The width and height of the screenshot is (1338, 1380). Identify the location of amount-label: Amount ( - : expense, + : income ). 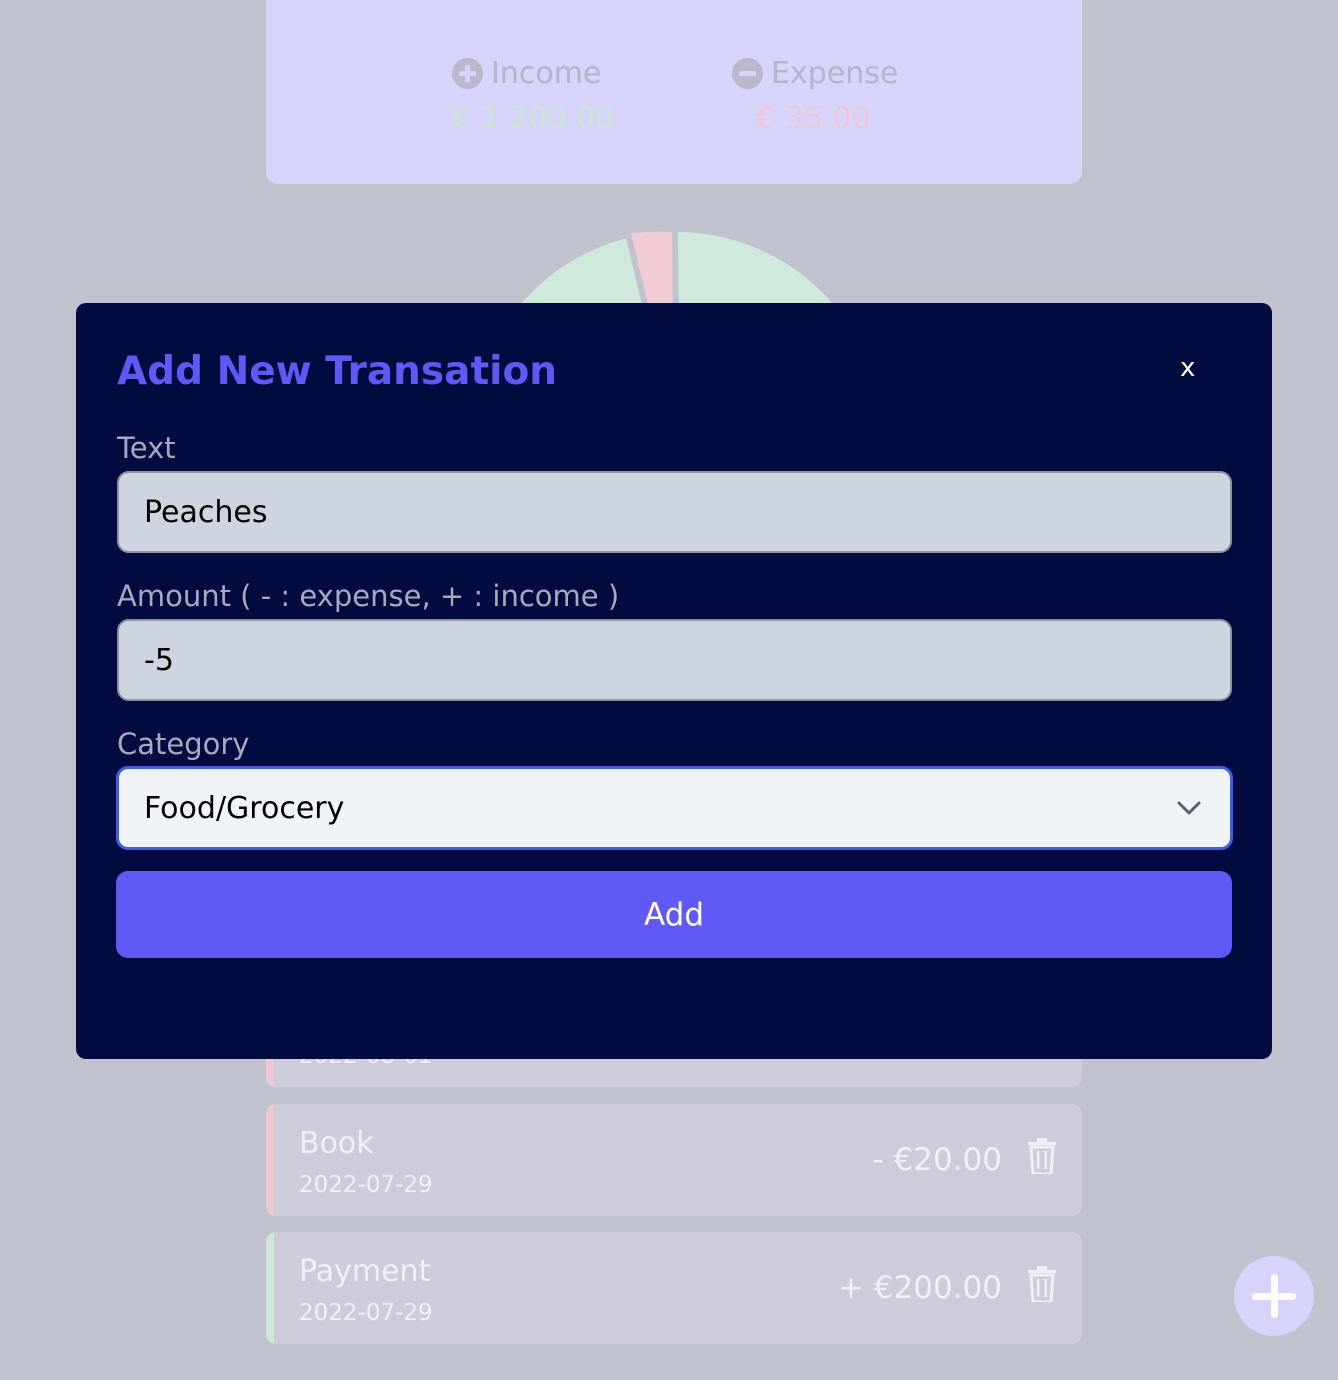
(368, 596).